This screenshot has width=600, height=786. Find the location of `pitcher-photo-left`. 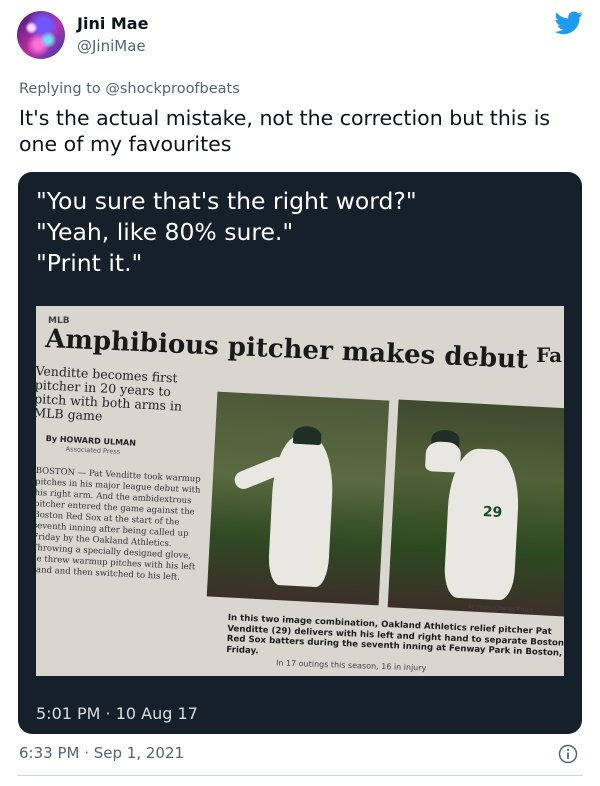

pitcher-photo-left is located at coordinates (298, 498).